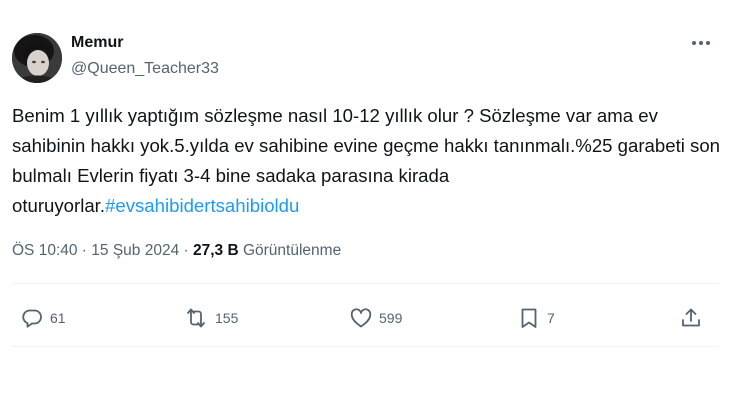 The height and width of the screenshot is (420, 730). I want to click on tweet-date: 15 Şub 2024, so click(135, 250).